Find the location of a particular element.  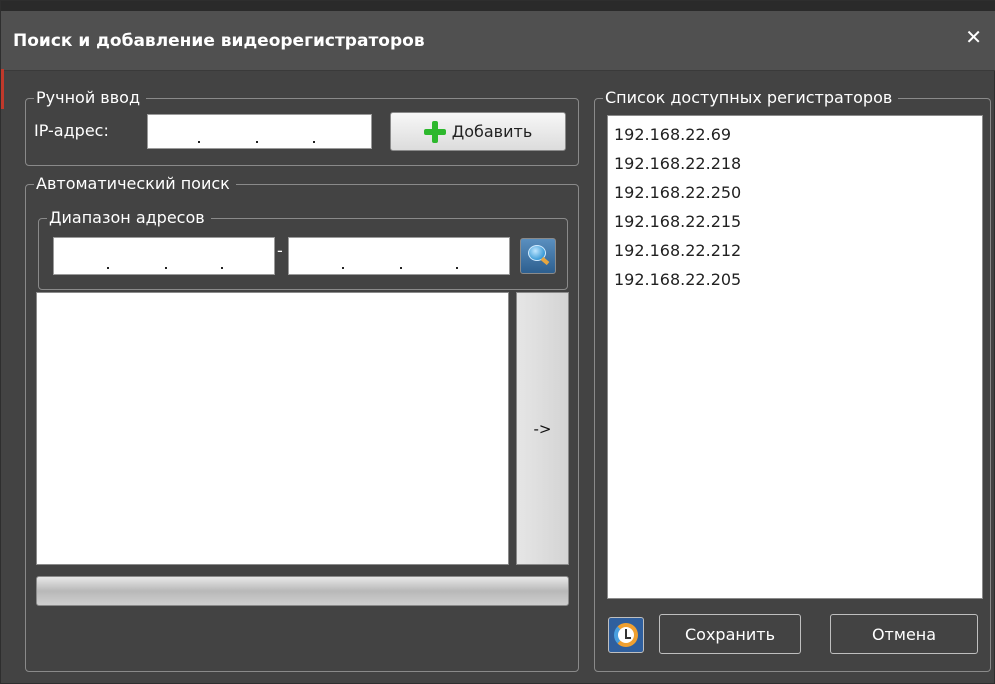

add-button: Добавить is located at coordinates (478, 131).